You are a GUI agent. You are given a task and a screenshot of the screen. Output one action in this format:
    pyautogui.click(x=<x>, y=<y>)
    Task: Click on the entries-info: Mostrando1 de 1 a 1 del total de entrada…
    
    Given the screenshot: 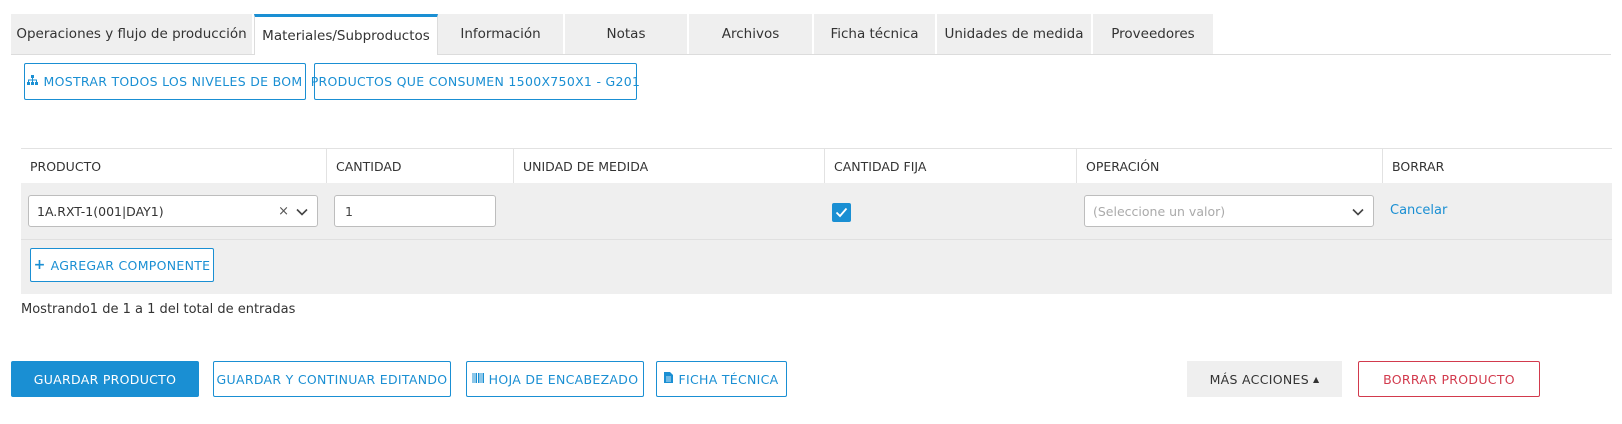 What is the action you would take?
    pyautogui.click(x=158, y=309)
    